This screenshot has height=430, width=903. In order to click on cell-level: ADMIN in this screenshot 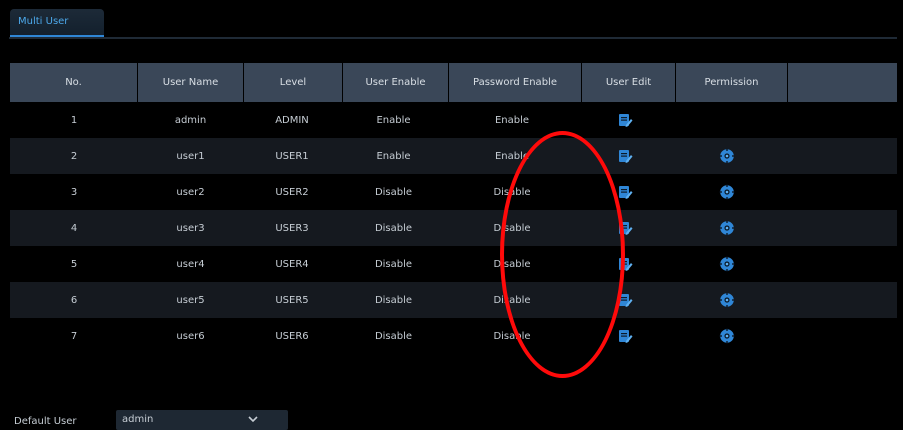, I will do `click(292, 120)`.